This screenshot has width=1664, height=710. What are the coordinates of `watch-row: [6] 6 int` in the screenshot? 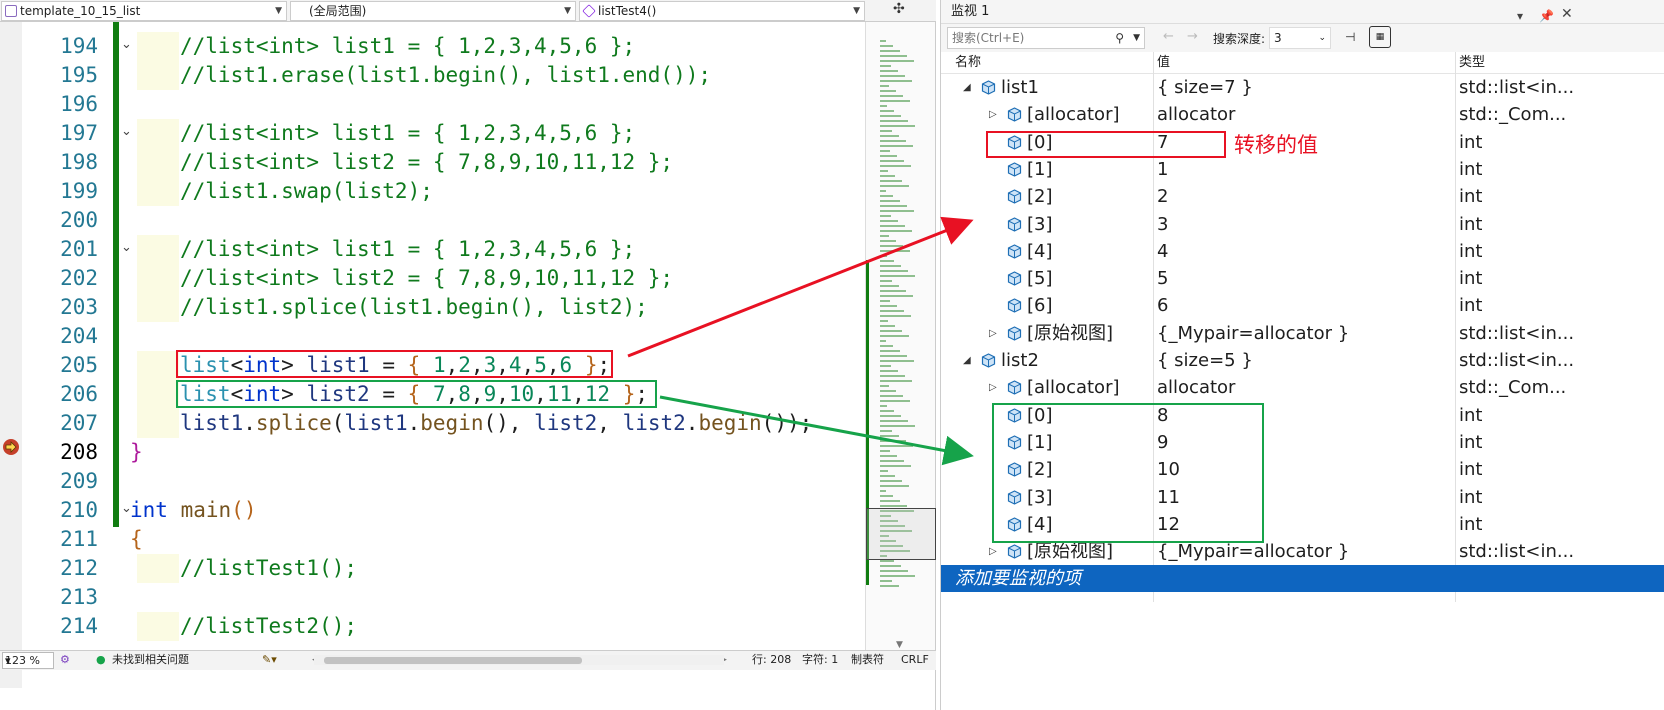 It's located at (1302, 305).